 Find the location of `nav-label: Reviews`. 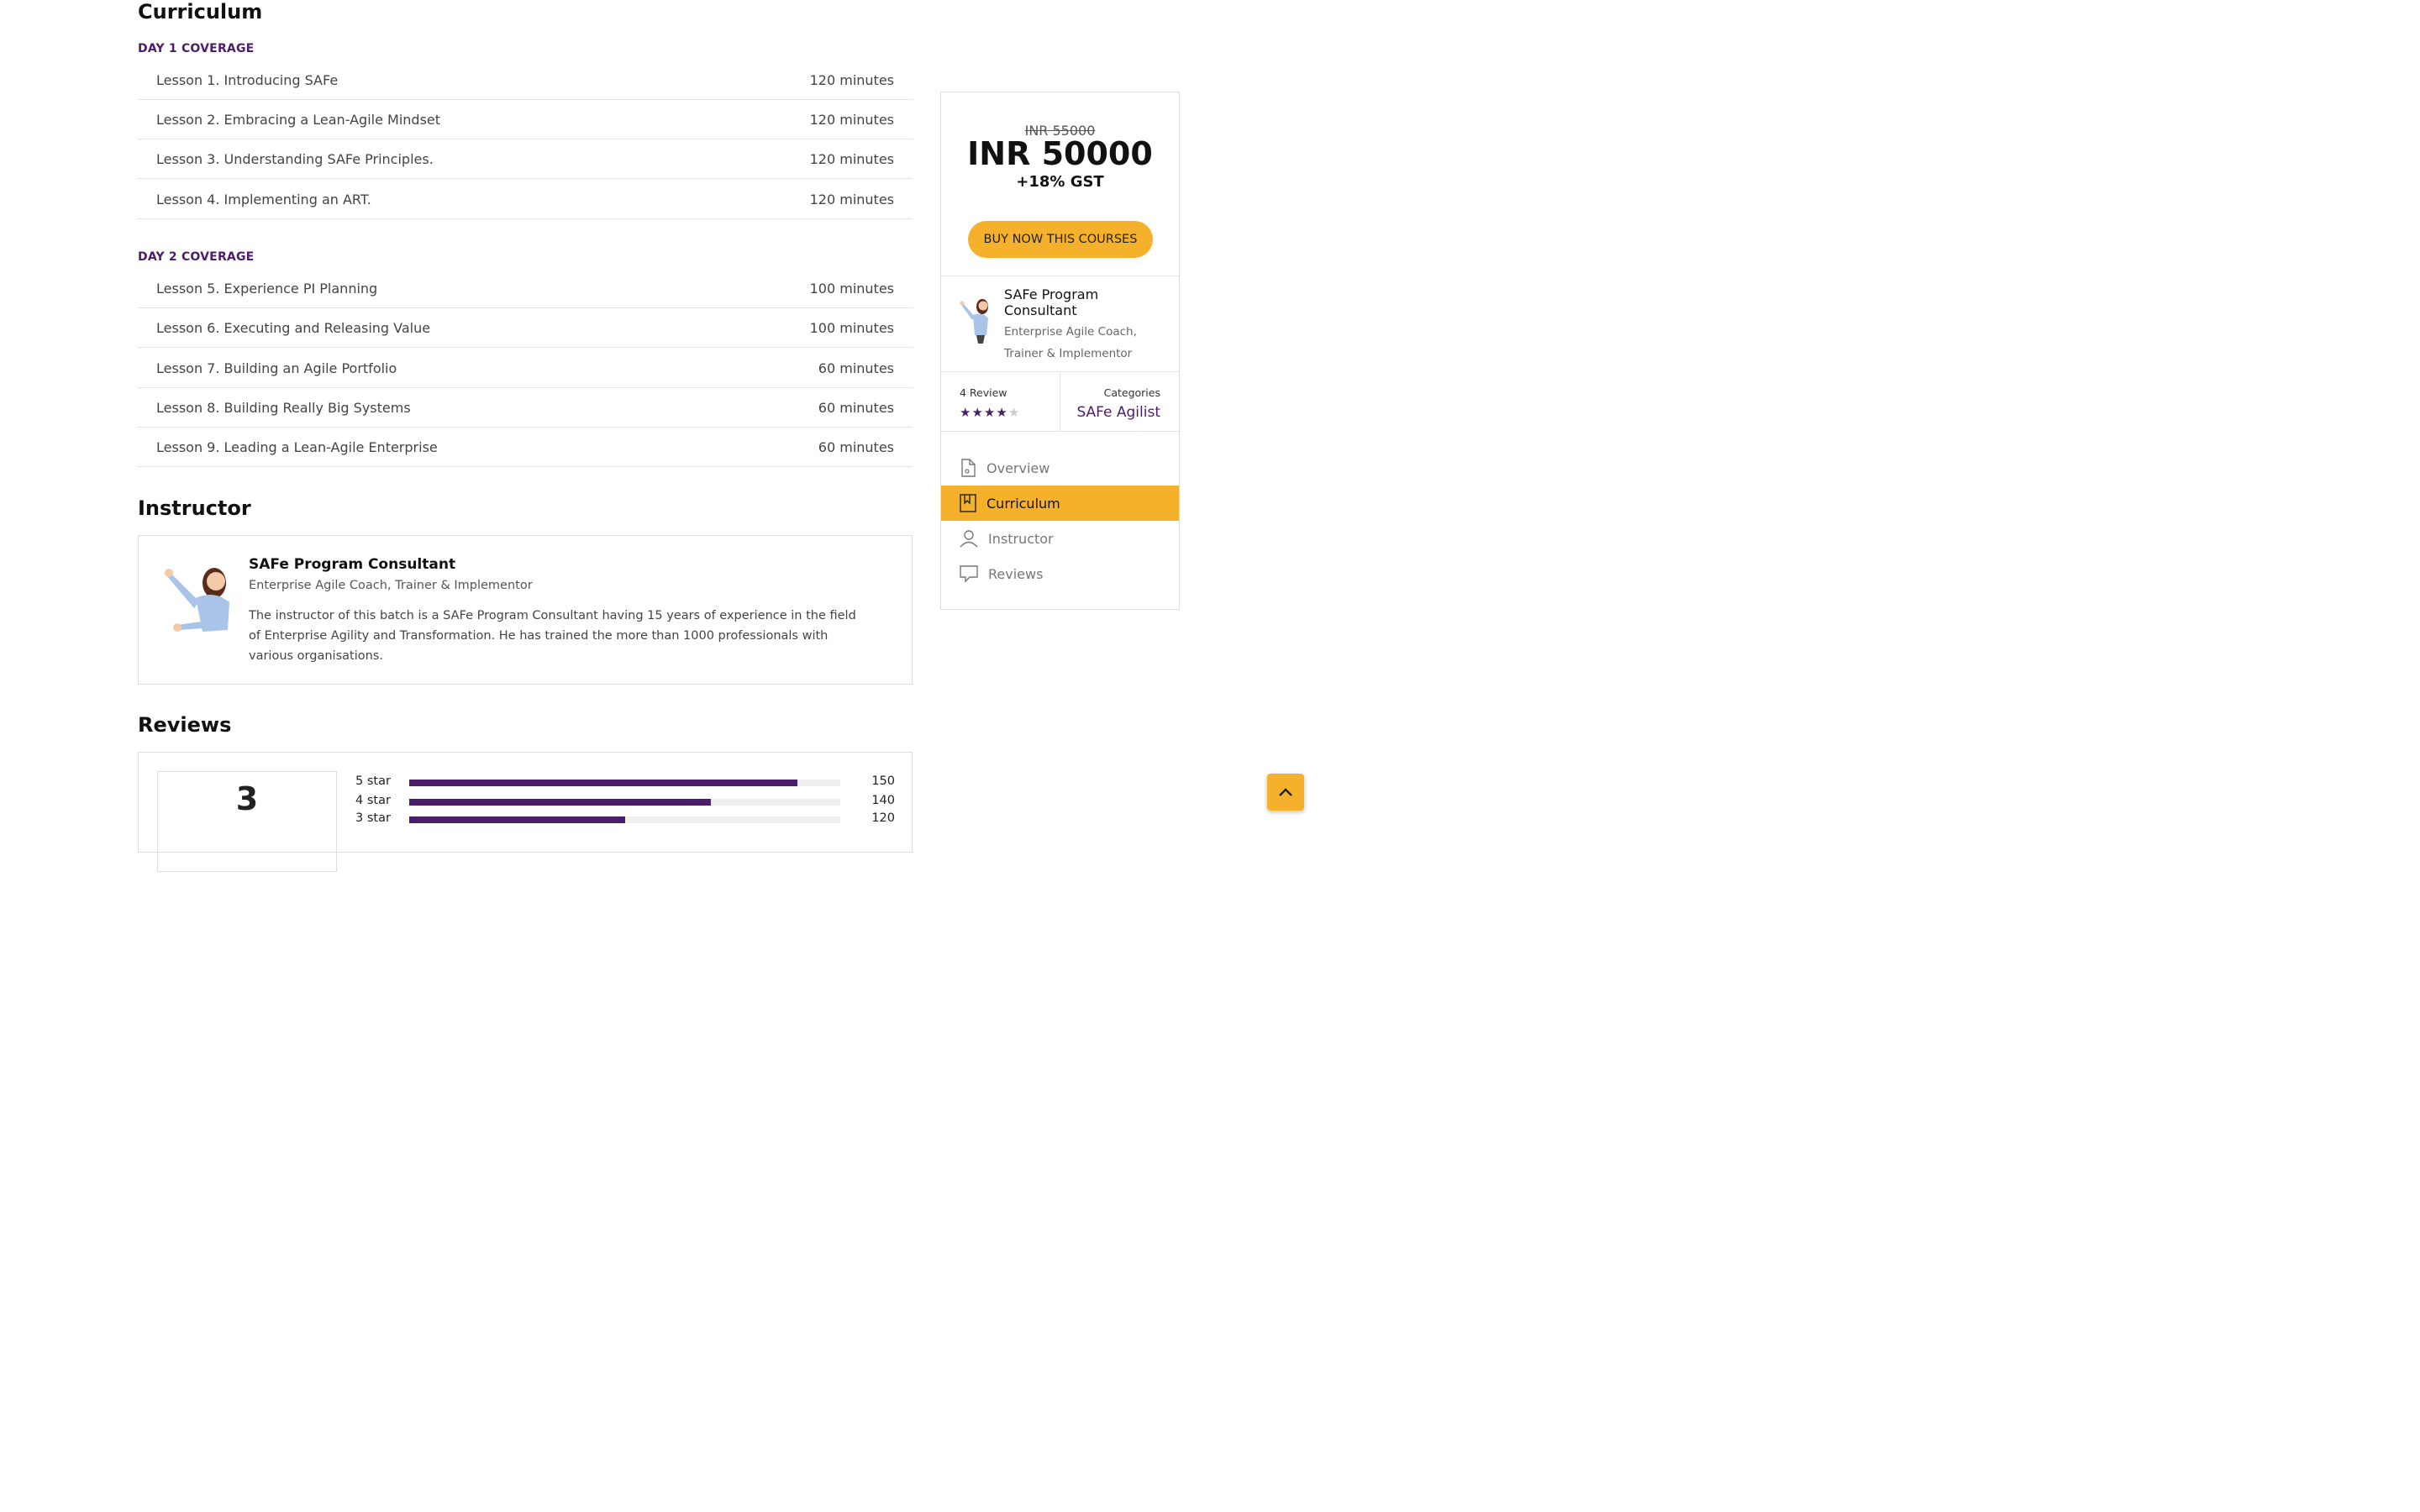

nav-label: Reviews is located at coordinates (1016, 573).